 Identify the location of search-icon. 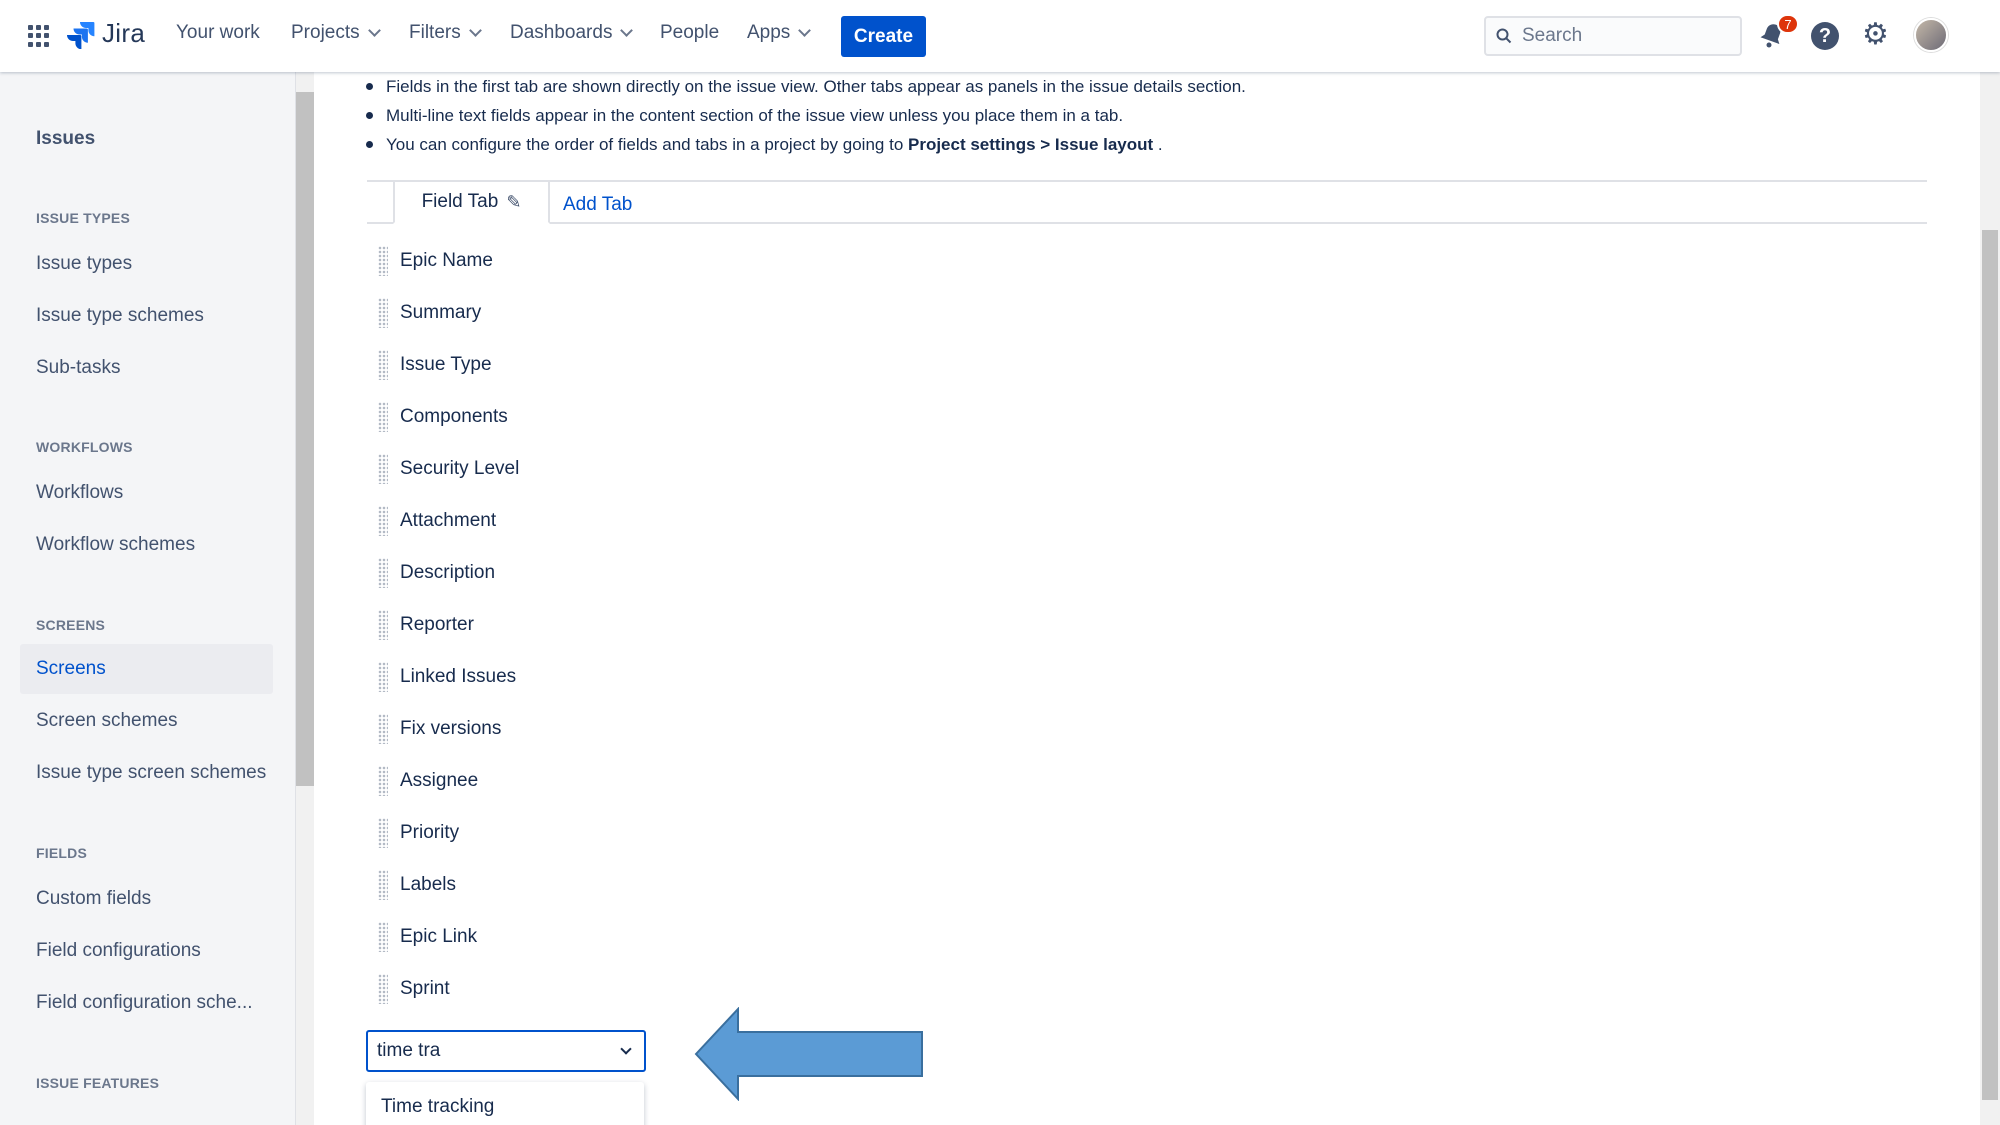
(1504, 36).